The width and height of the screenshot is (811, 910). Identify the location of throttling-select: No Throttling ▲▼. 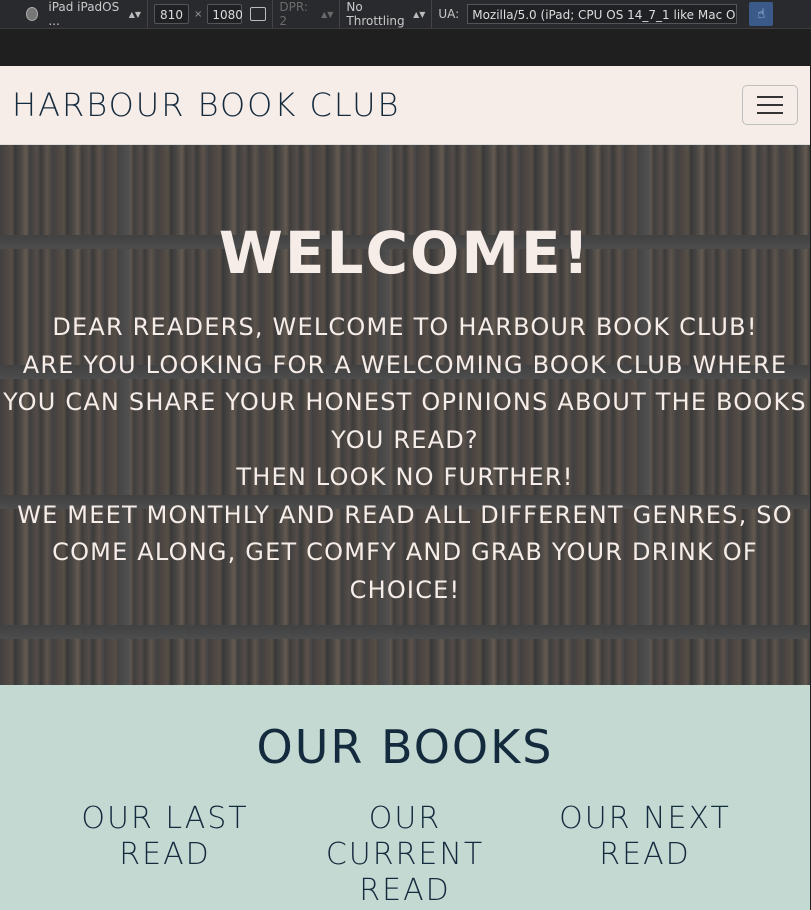
(386, 14).